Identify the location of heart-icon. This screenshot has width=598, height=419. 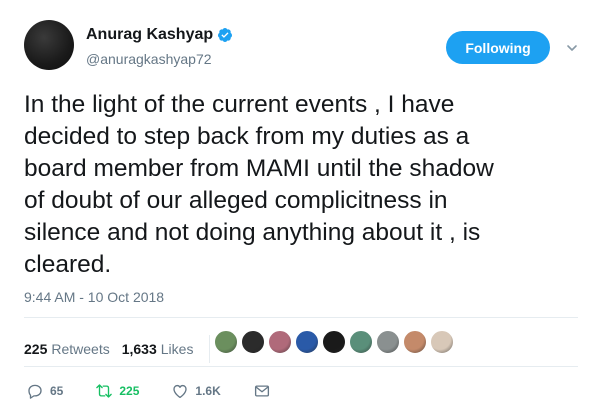
(180, 391).